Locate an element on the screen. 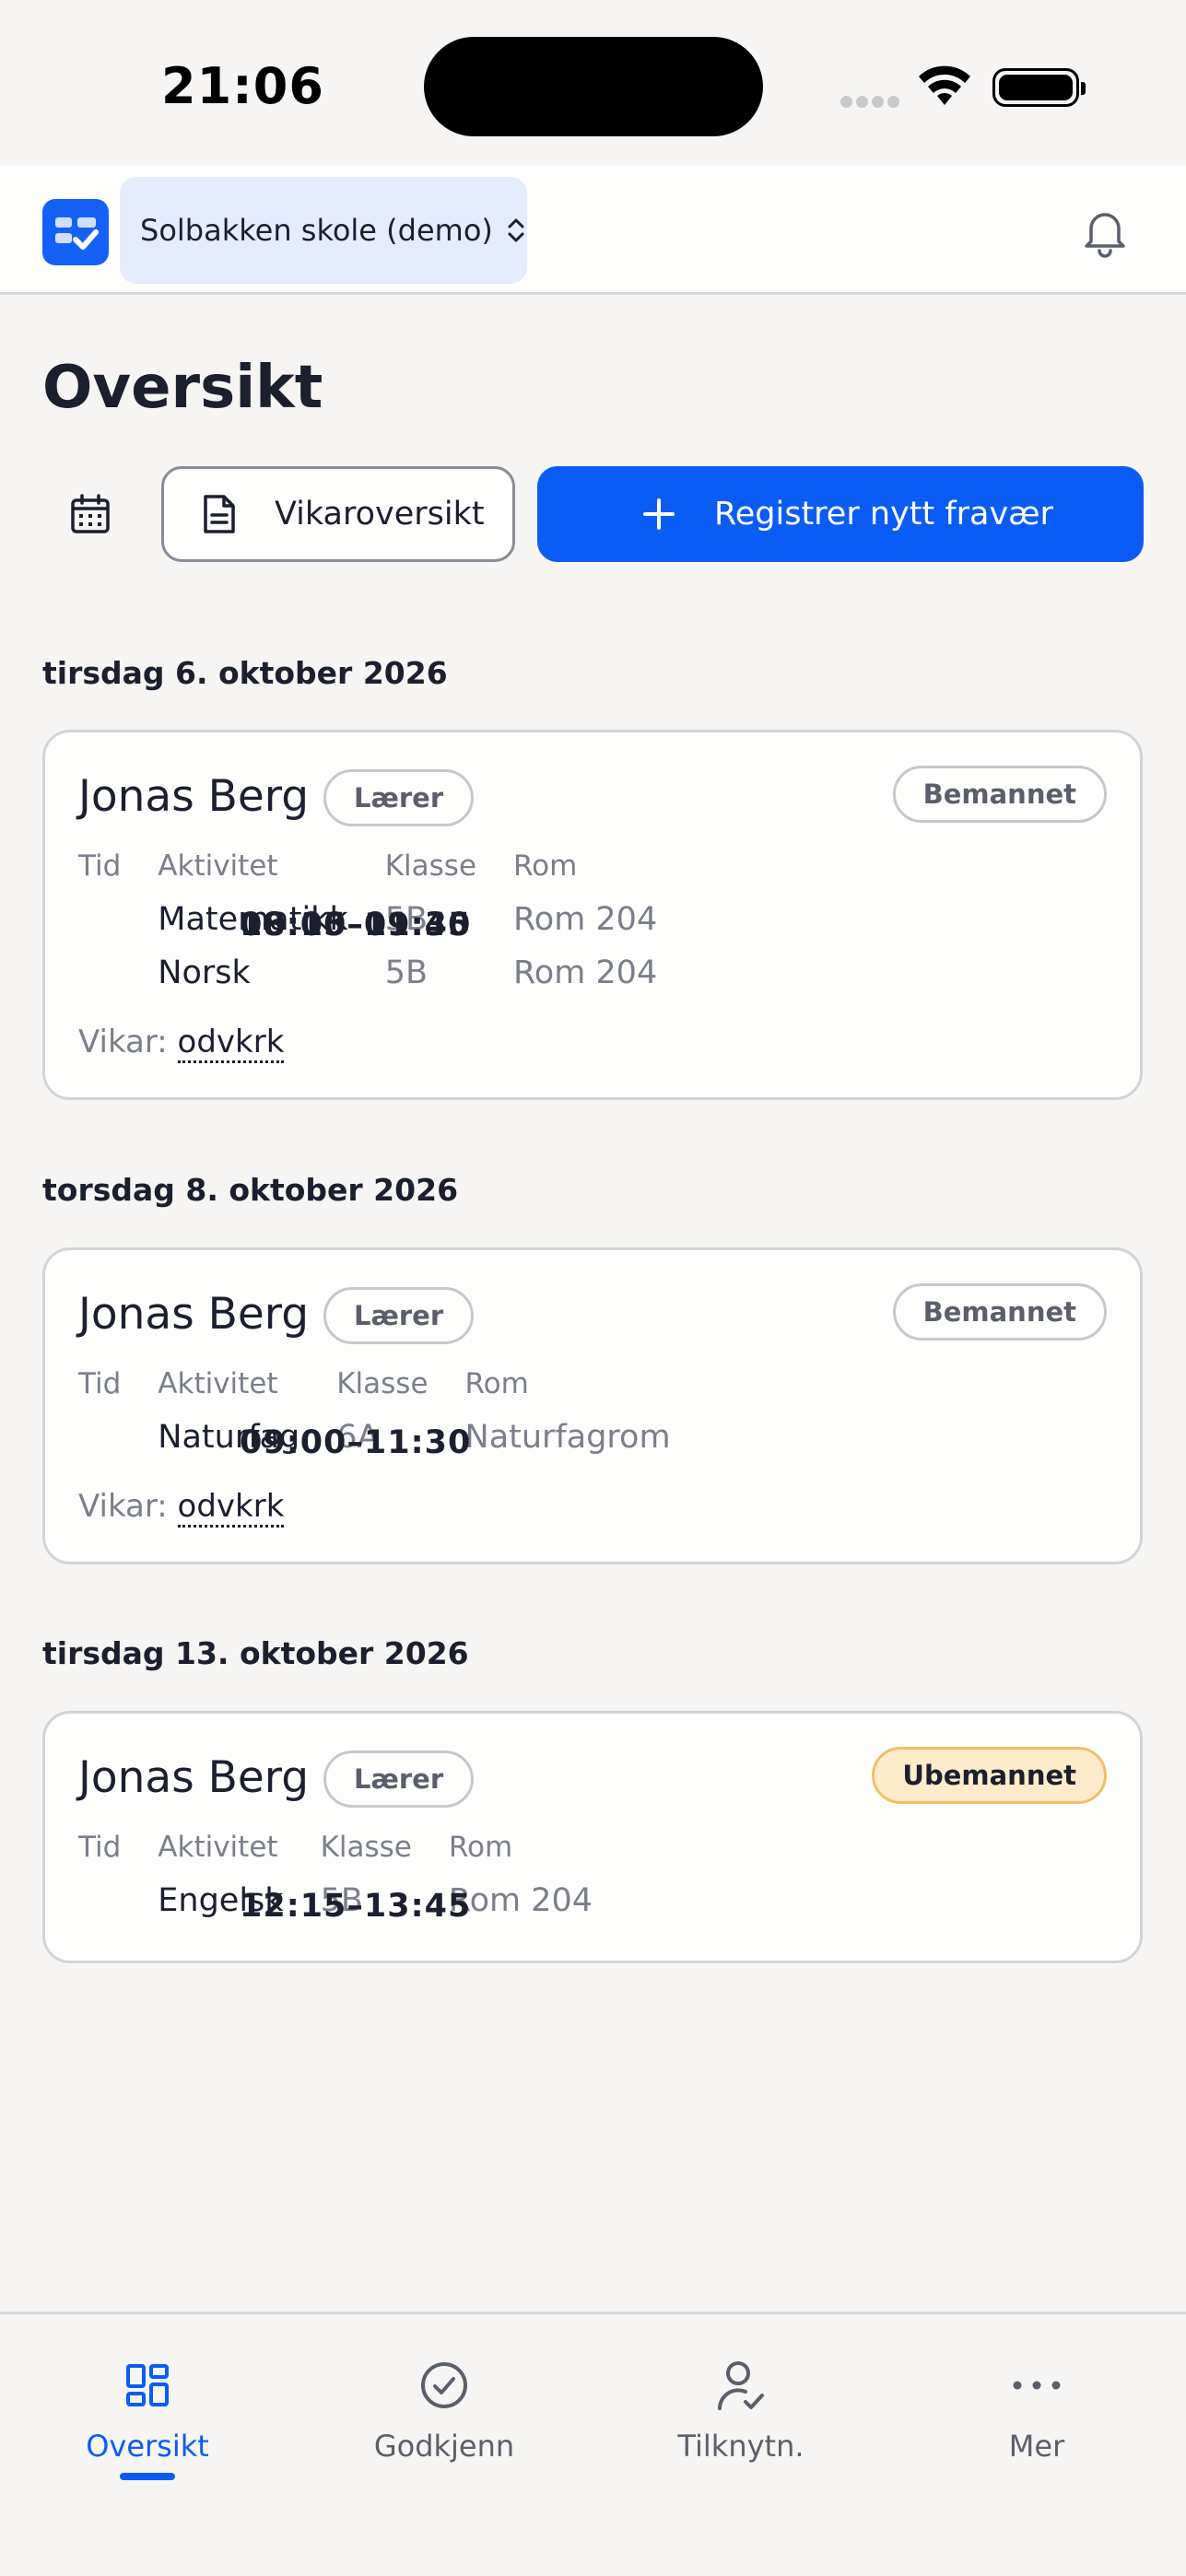  calendar-icon is located at coordinates (90, 513).